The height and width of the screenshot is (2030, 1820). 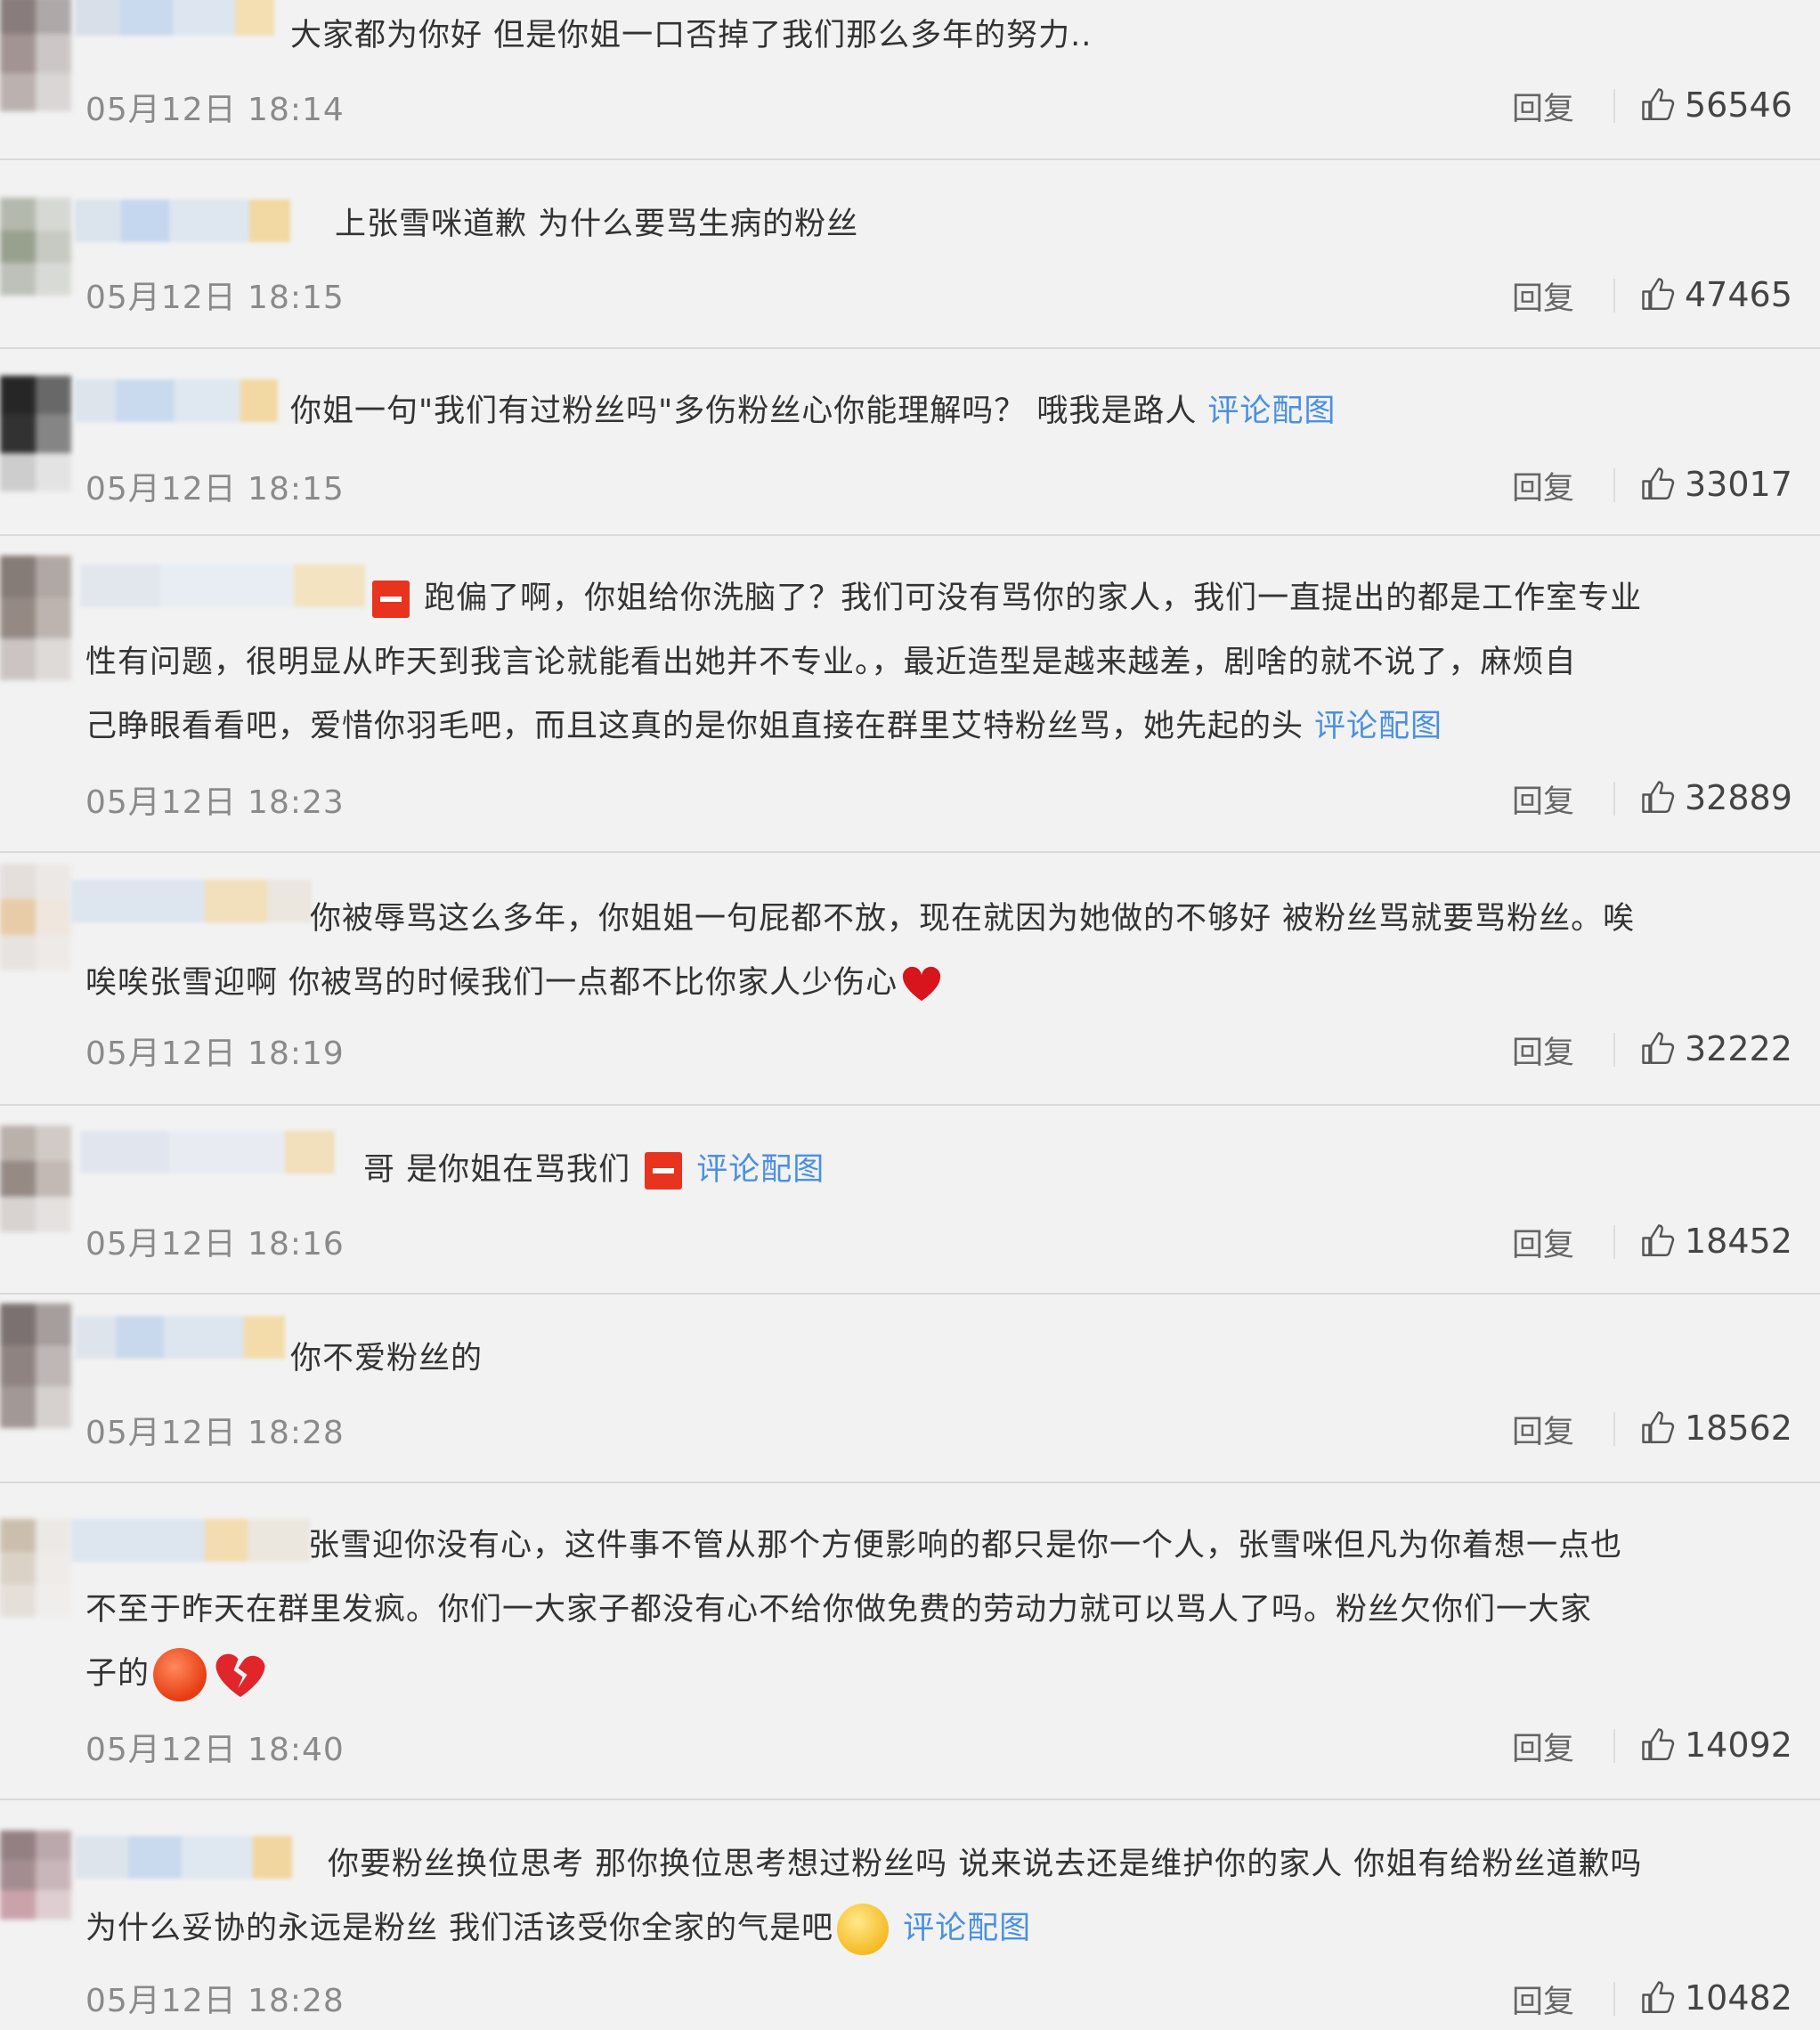 What do you see at coordinates (1738, 1998) in the screenshot?
I see `like-count: 10482` at bounding box center [1738, 1998].